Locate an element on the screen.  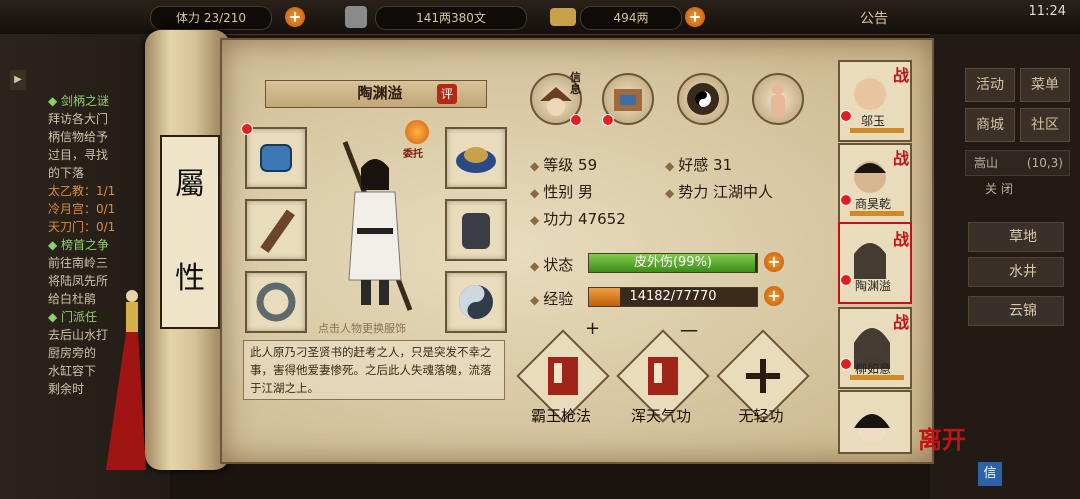
roster-name-3: 陶渊溢 is located at coordinates (872, 286).